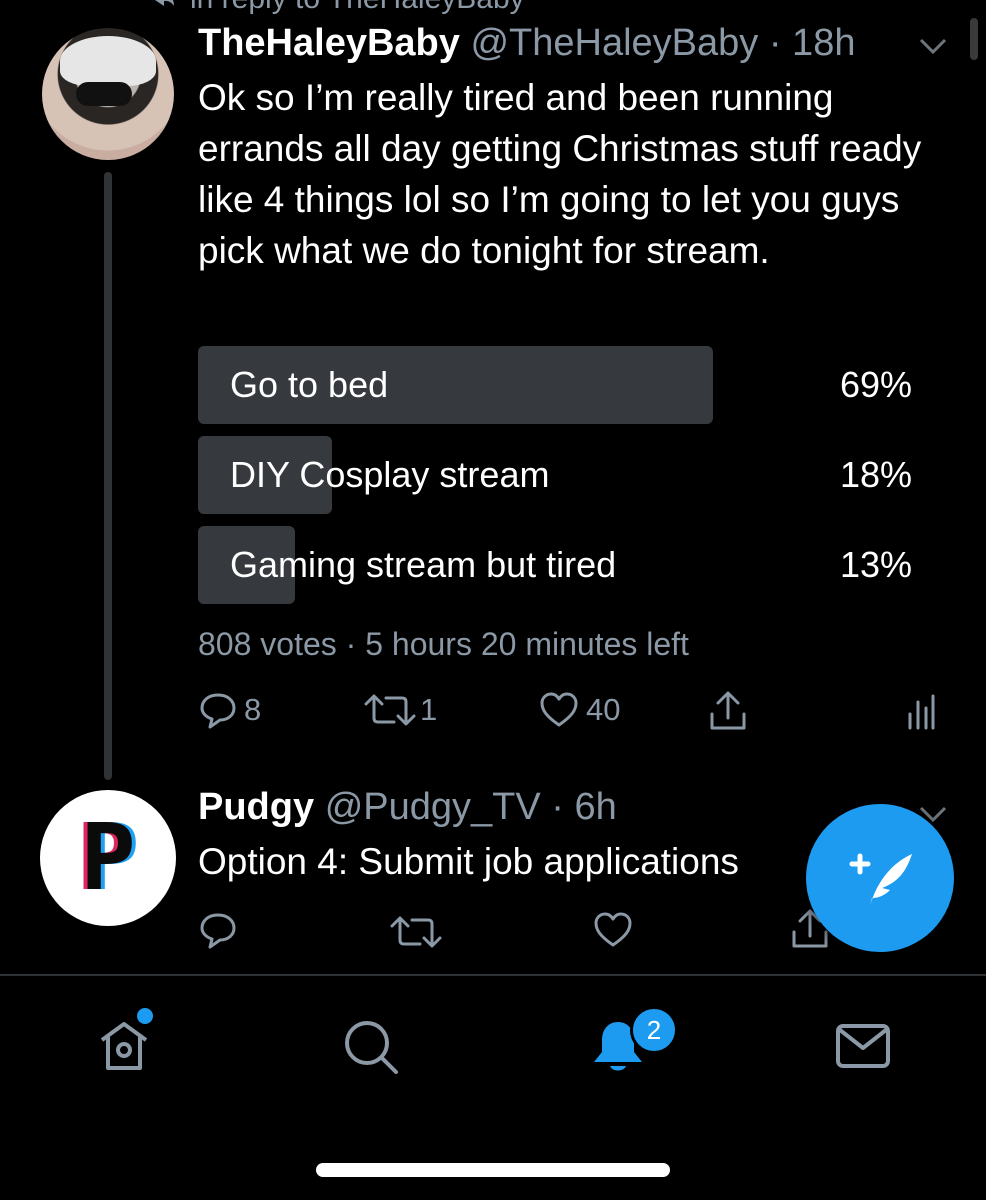  I want to click on reply-arrow-icon, so click(163, 8).